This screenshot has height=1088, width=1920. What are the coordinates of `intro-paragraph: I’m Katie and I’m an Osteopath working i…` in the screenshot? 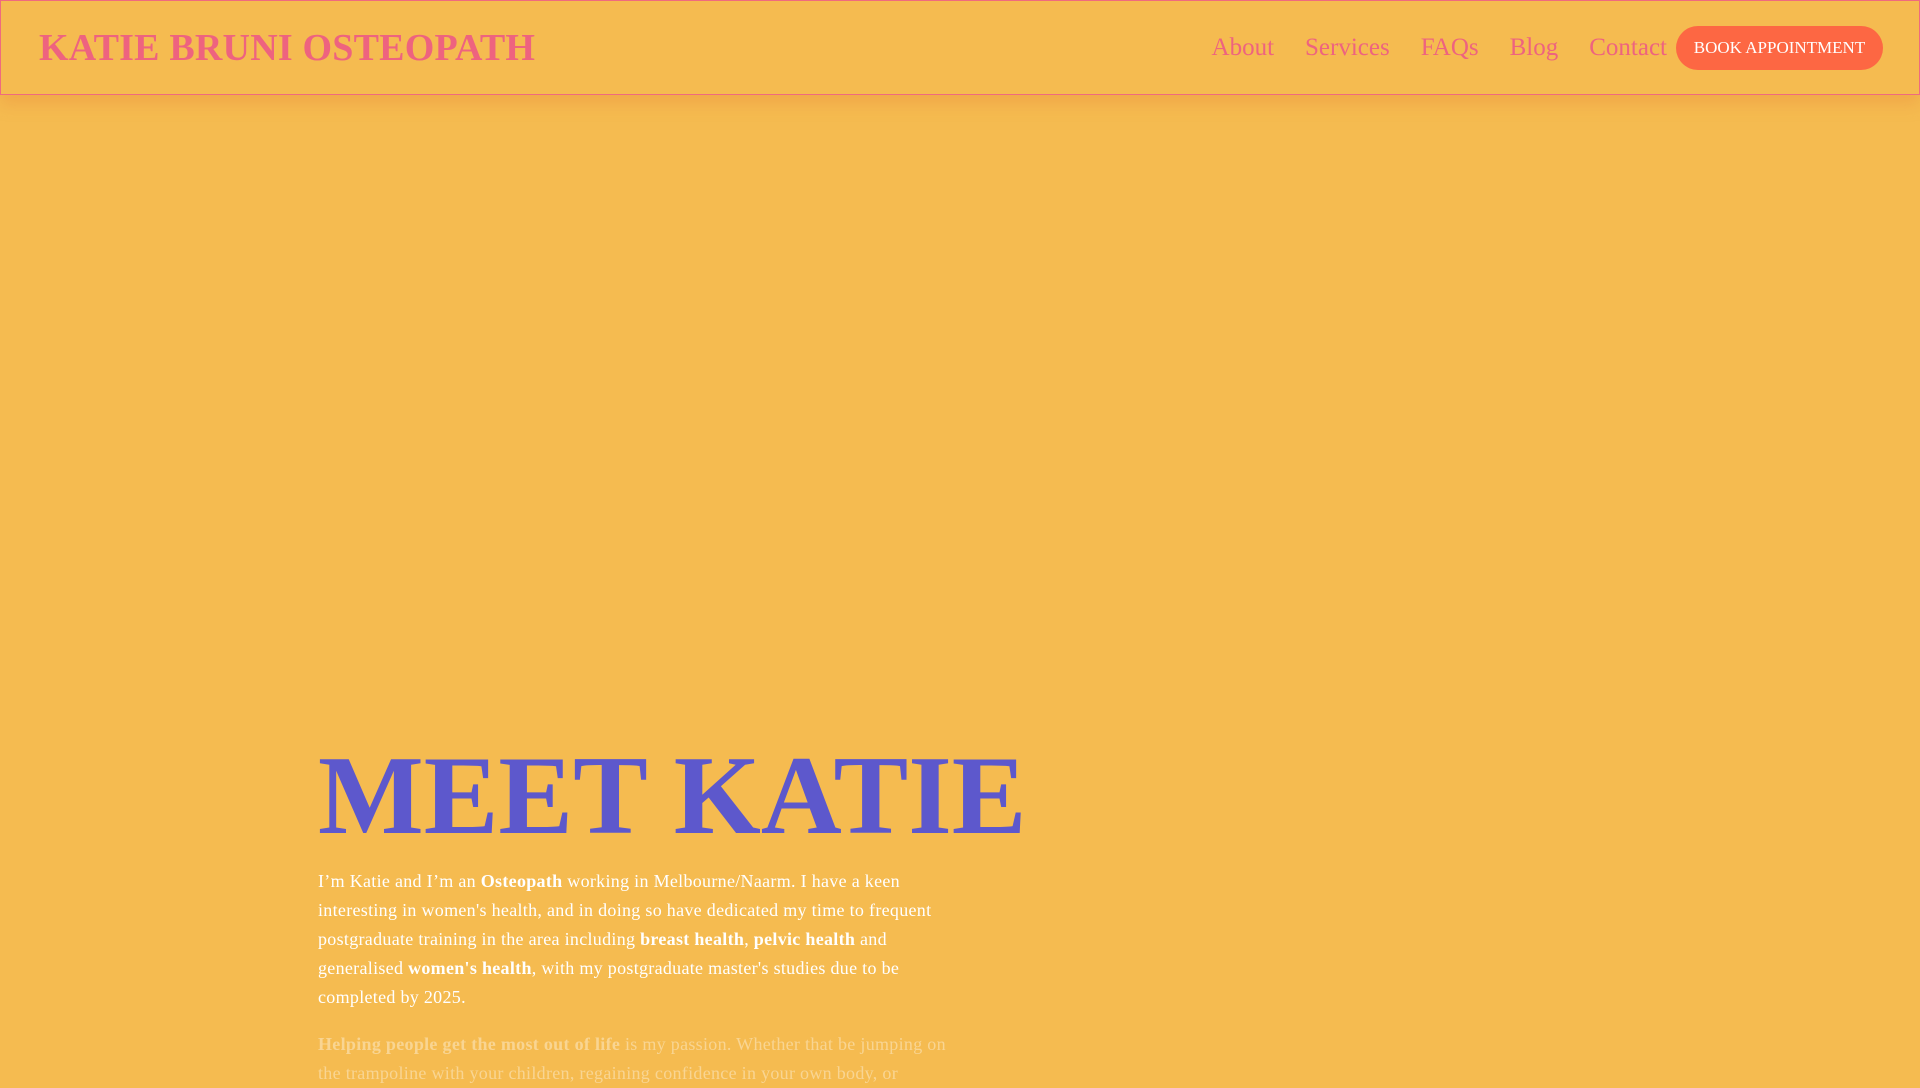 It's located at (638, 939).